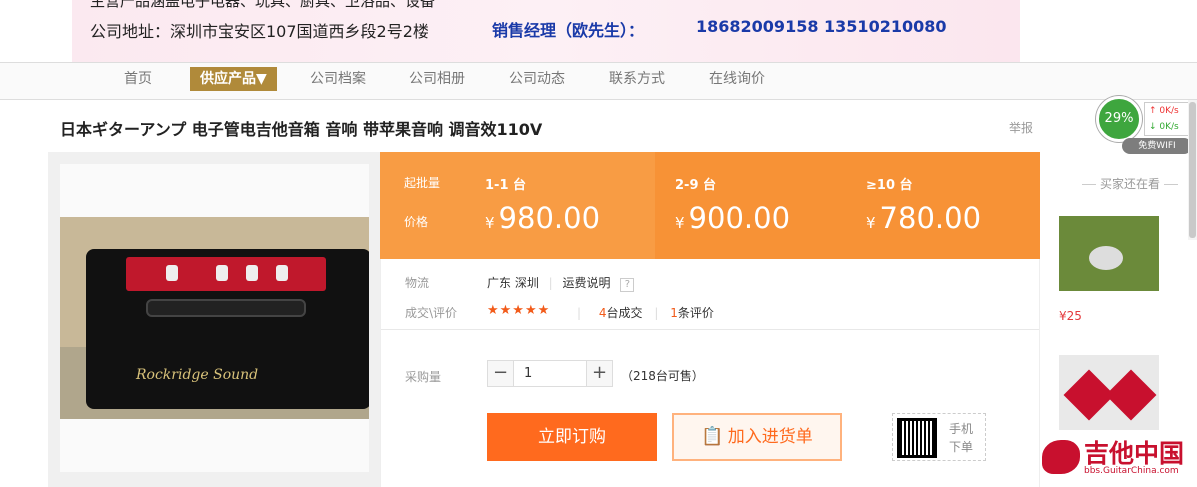 The width and height of the screenshot is (1197, 487). I want to click on nav-products: 供应产品▼, so click(233, 79).